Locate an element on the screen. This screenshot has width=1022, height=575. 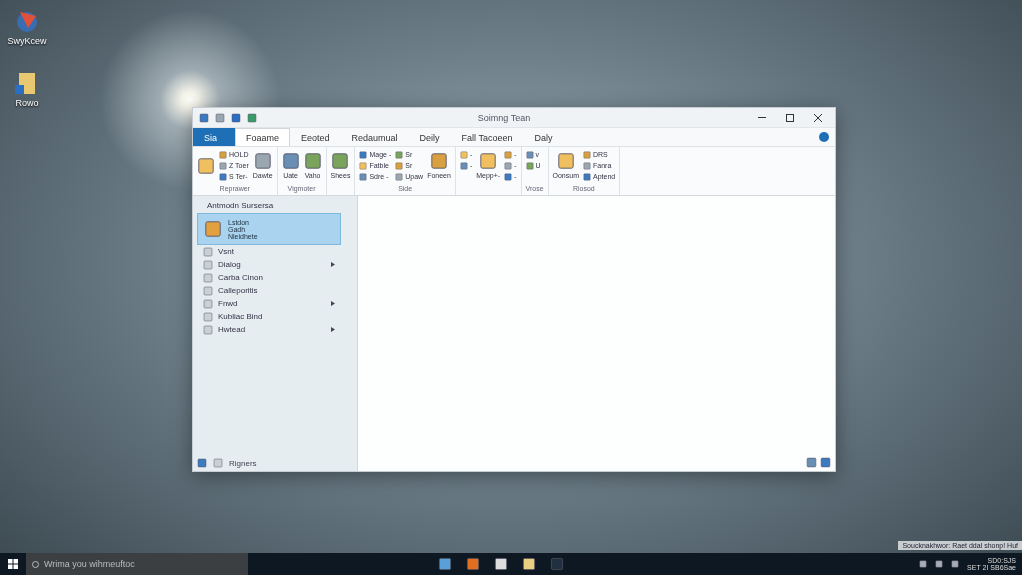
maximize-icon is located at coordinates (790, 117).